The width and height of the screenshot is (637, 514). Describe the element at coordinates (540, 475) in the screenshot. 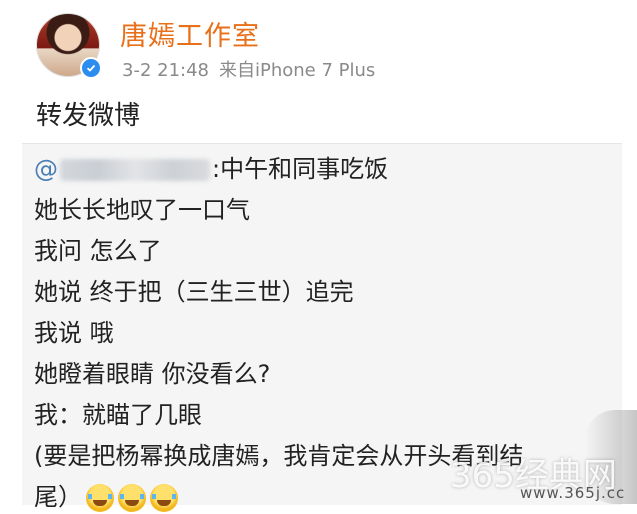

I see `watermark: 365经典网 www.365j.cc` at that location.